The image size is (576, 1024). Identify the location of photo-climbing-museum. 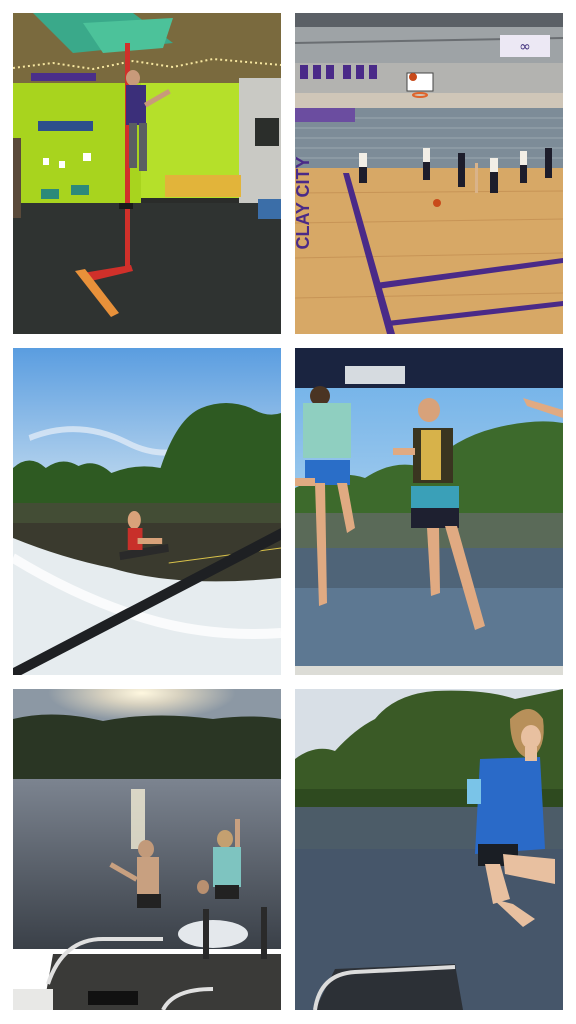
(147, 173).